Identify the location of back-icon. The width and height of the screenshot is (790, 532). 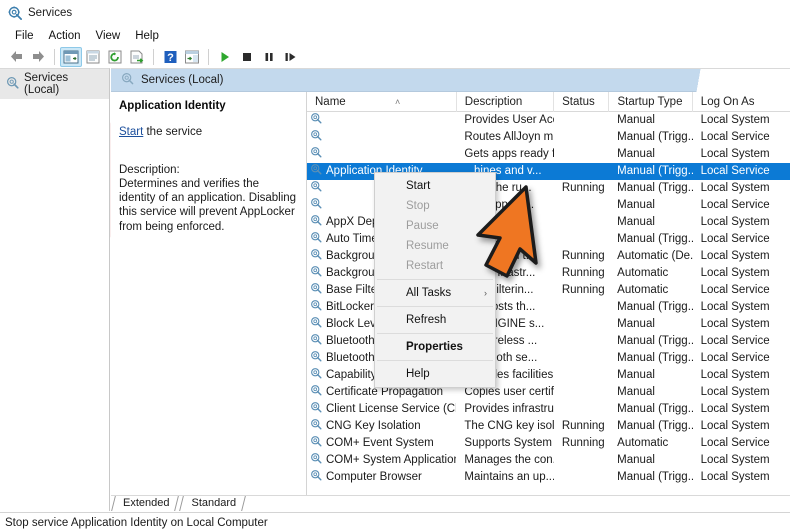
(16, 57).